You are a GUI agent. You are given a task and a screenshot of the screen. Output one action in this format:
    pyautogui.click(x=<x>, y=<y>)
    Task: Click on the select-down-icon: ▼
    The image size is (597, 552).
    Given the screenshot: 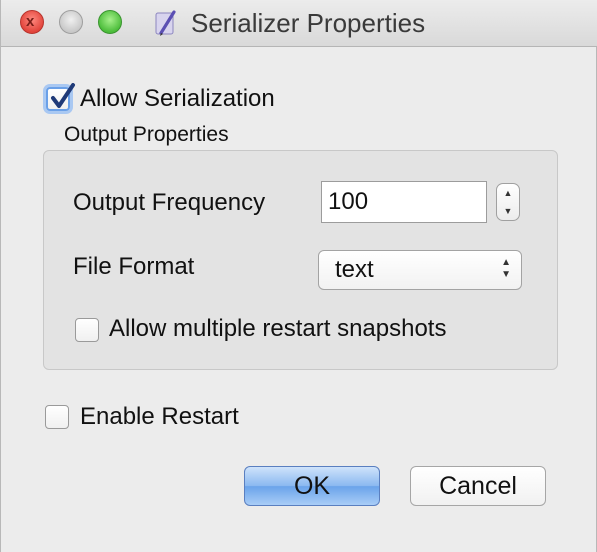 What is the action you would take?
    pyautogui.click(x=506, y=274)
    